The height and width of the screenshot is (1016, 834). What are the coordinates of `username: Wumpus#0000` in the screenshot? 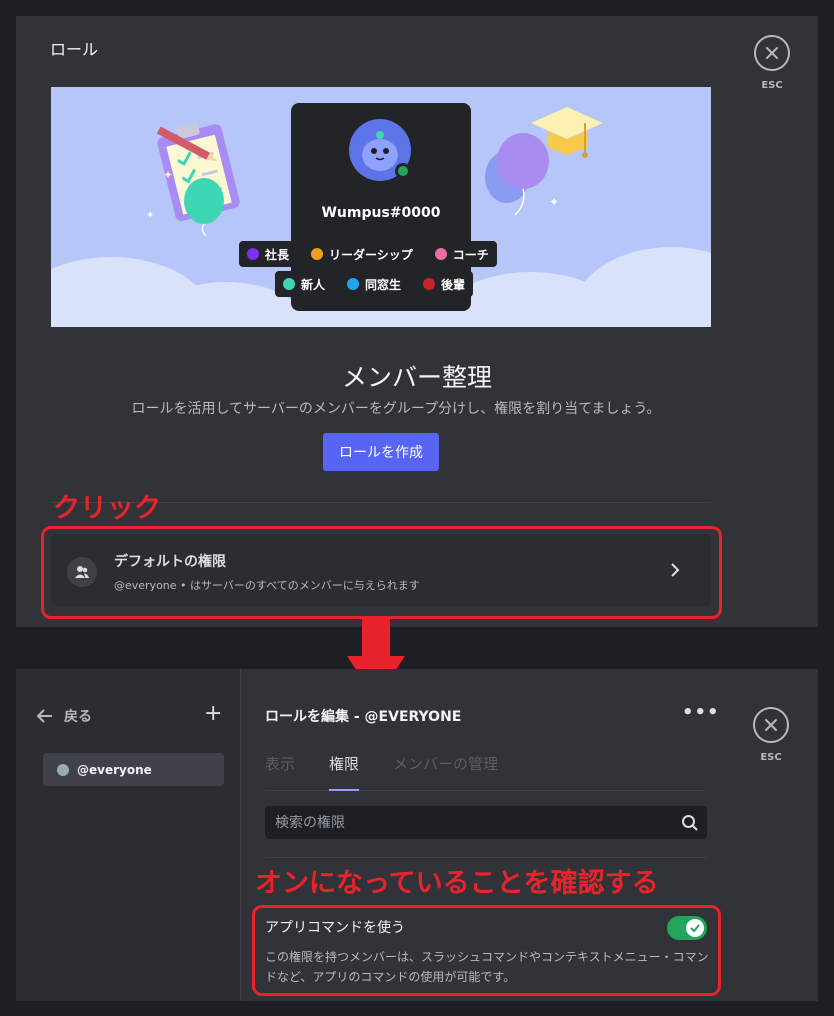 It's located at (381, 213).